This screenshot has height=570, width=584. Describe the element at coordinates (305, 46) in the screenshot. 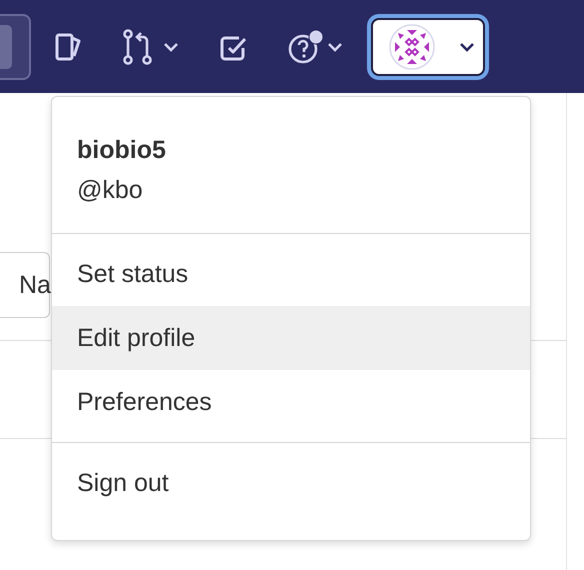

I see `help-icon` at that location.